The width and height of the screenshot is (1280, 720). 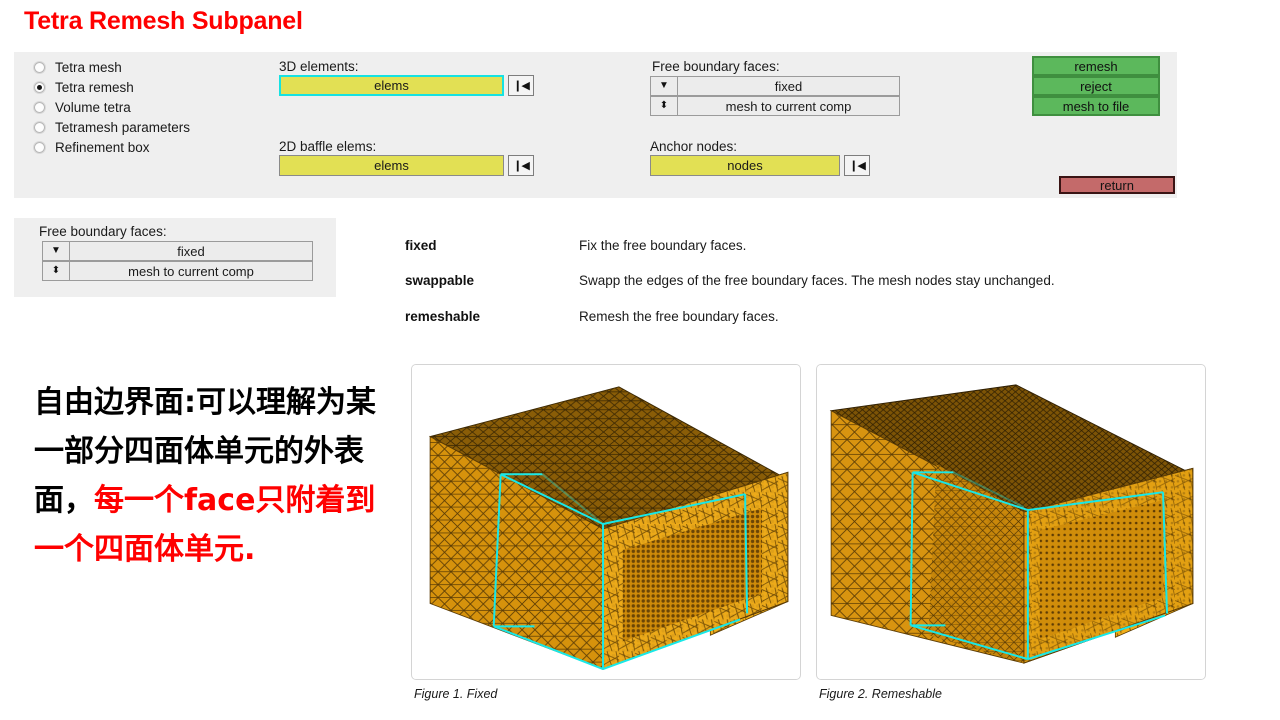 I want to click on radio-tetramesh-parameters: Tetramesh parameters, so click(x=112, y=127).